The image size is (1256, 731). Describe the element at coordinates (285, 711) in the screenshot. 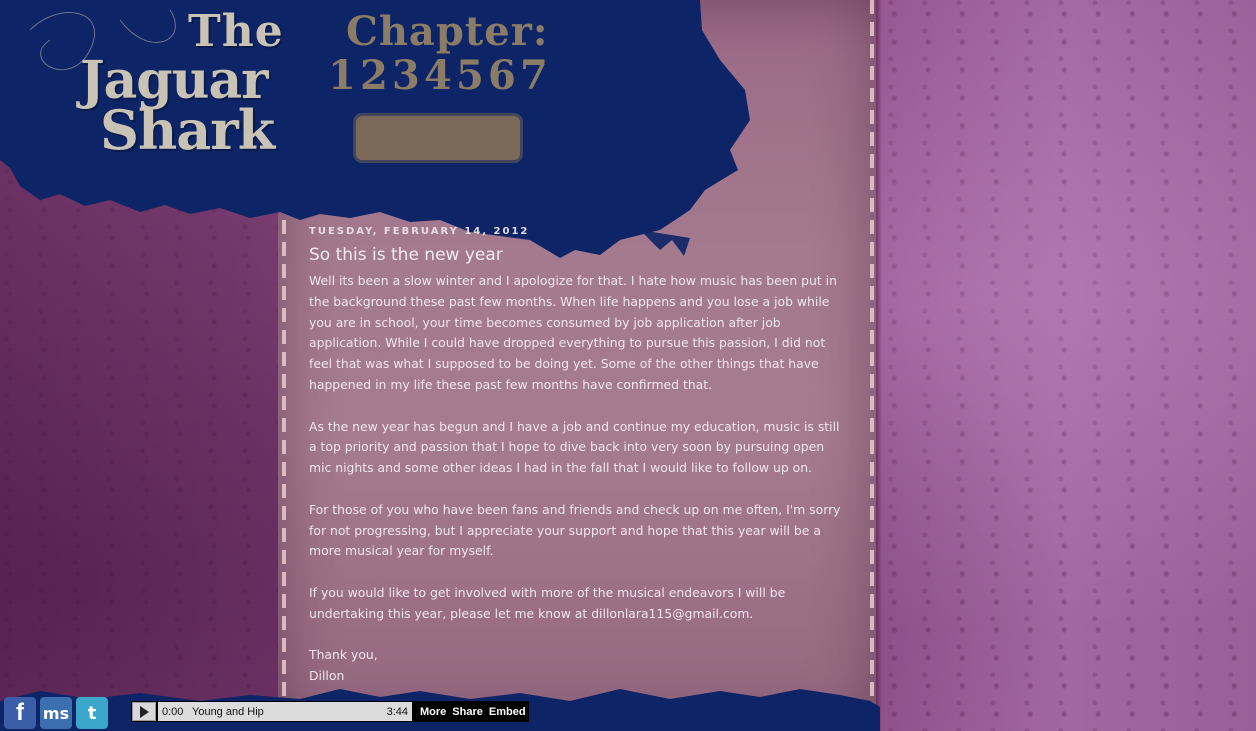

I see `track-bar: 0:00 Young and Hip 3:44` at that location.